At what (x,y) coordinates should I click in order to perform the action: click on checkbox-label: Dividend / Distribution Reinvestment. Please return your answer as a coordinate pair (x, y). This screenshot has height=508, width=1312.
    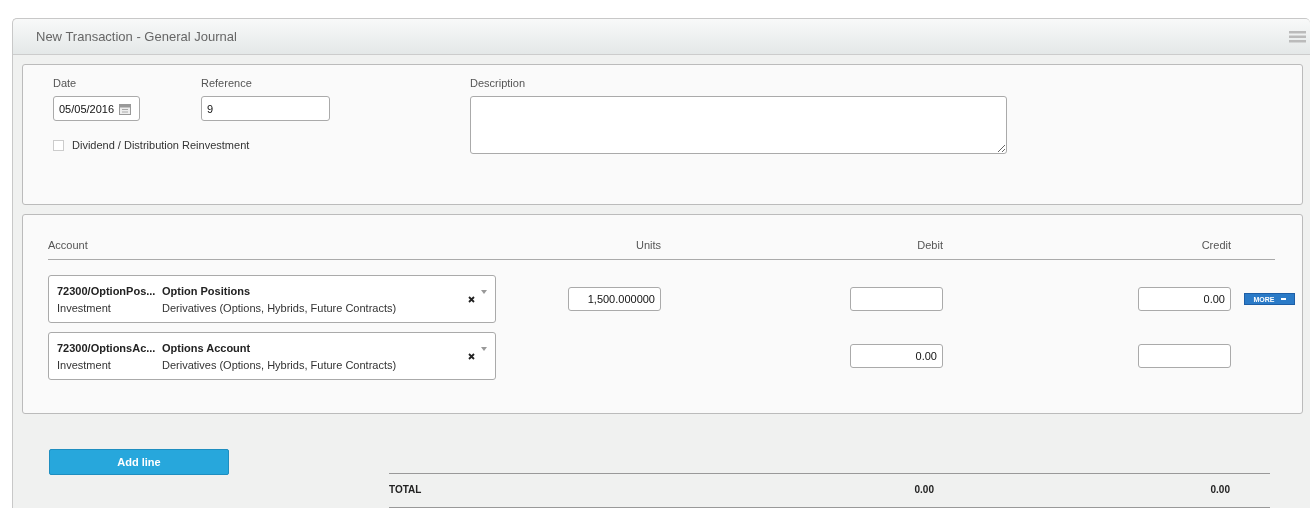
    Looking at the image, I should click on (161, 145).